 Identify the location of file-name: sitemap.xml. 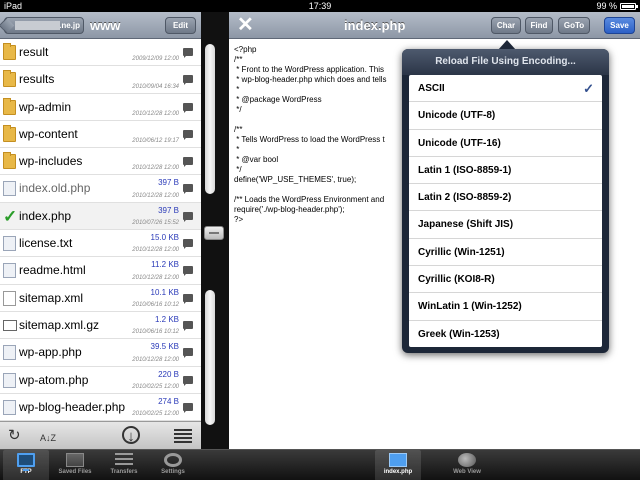
(51, 297).